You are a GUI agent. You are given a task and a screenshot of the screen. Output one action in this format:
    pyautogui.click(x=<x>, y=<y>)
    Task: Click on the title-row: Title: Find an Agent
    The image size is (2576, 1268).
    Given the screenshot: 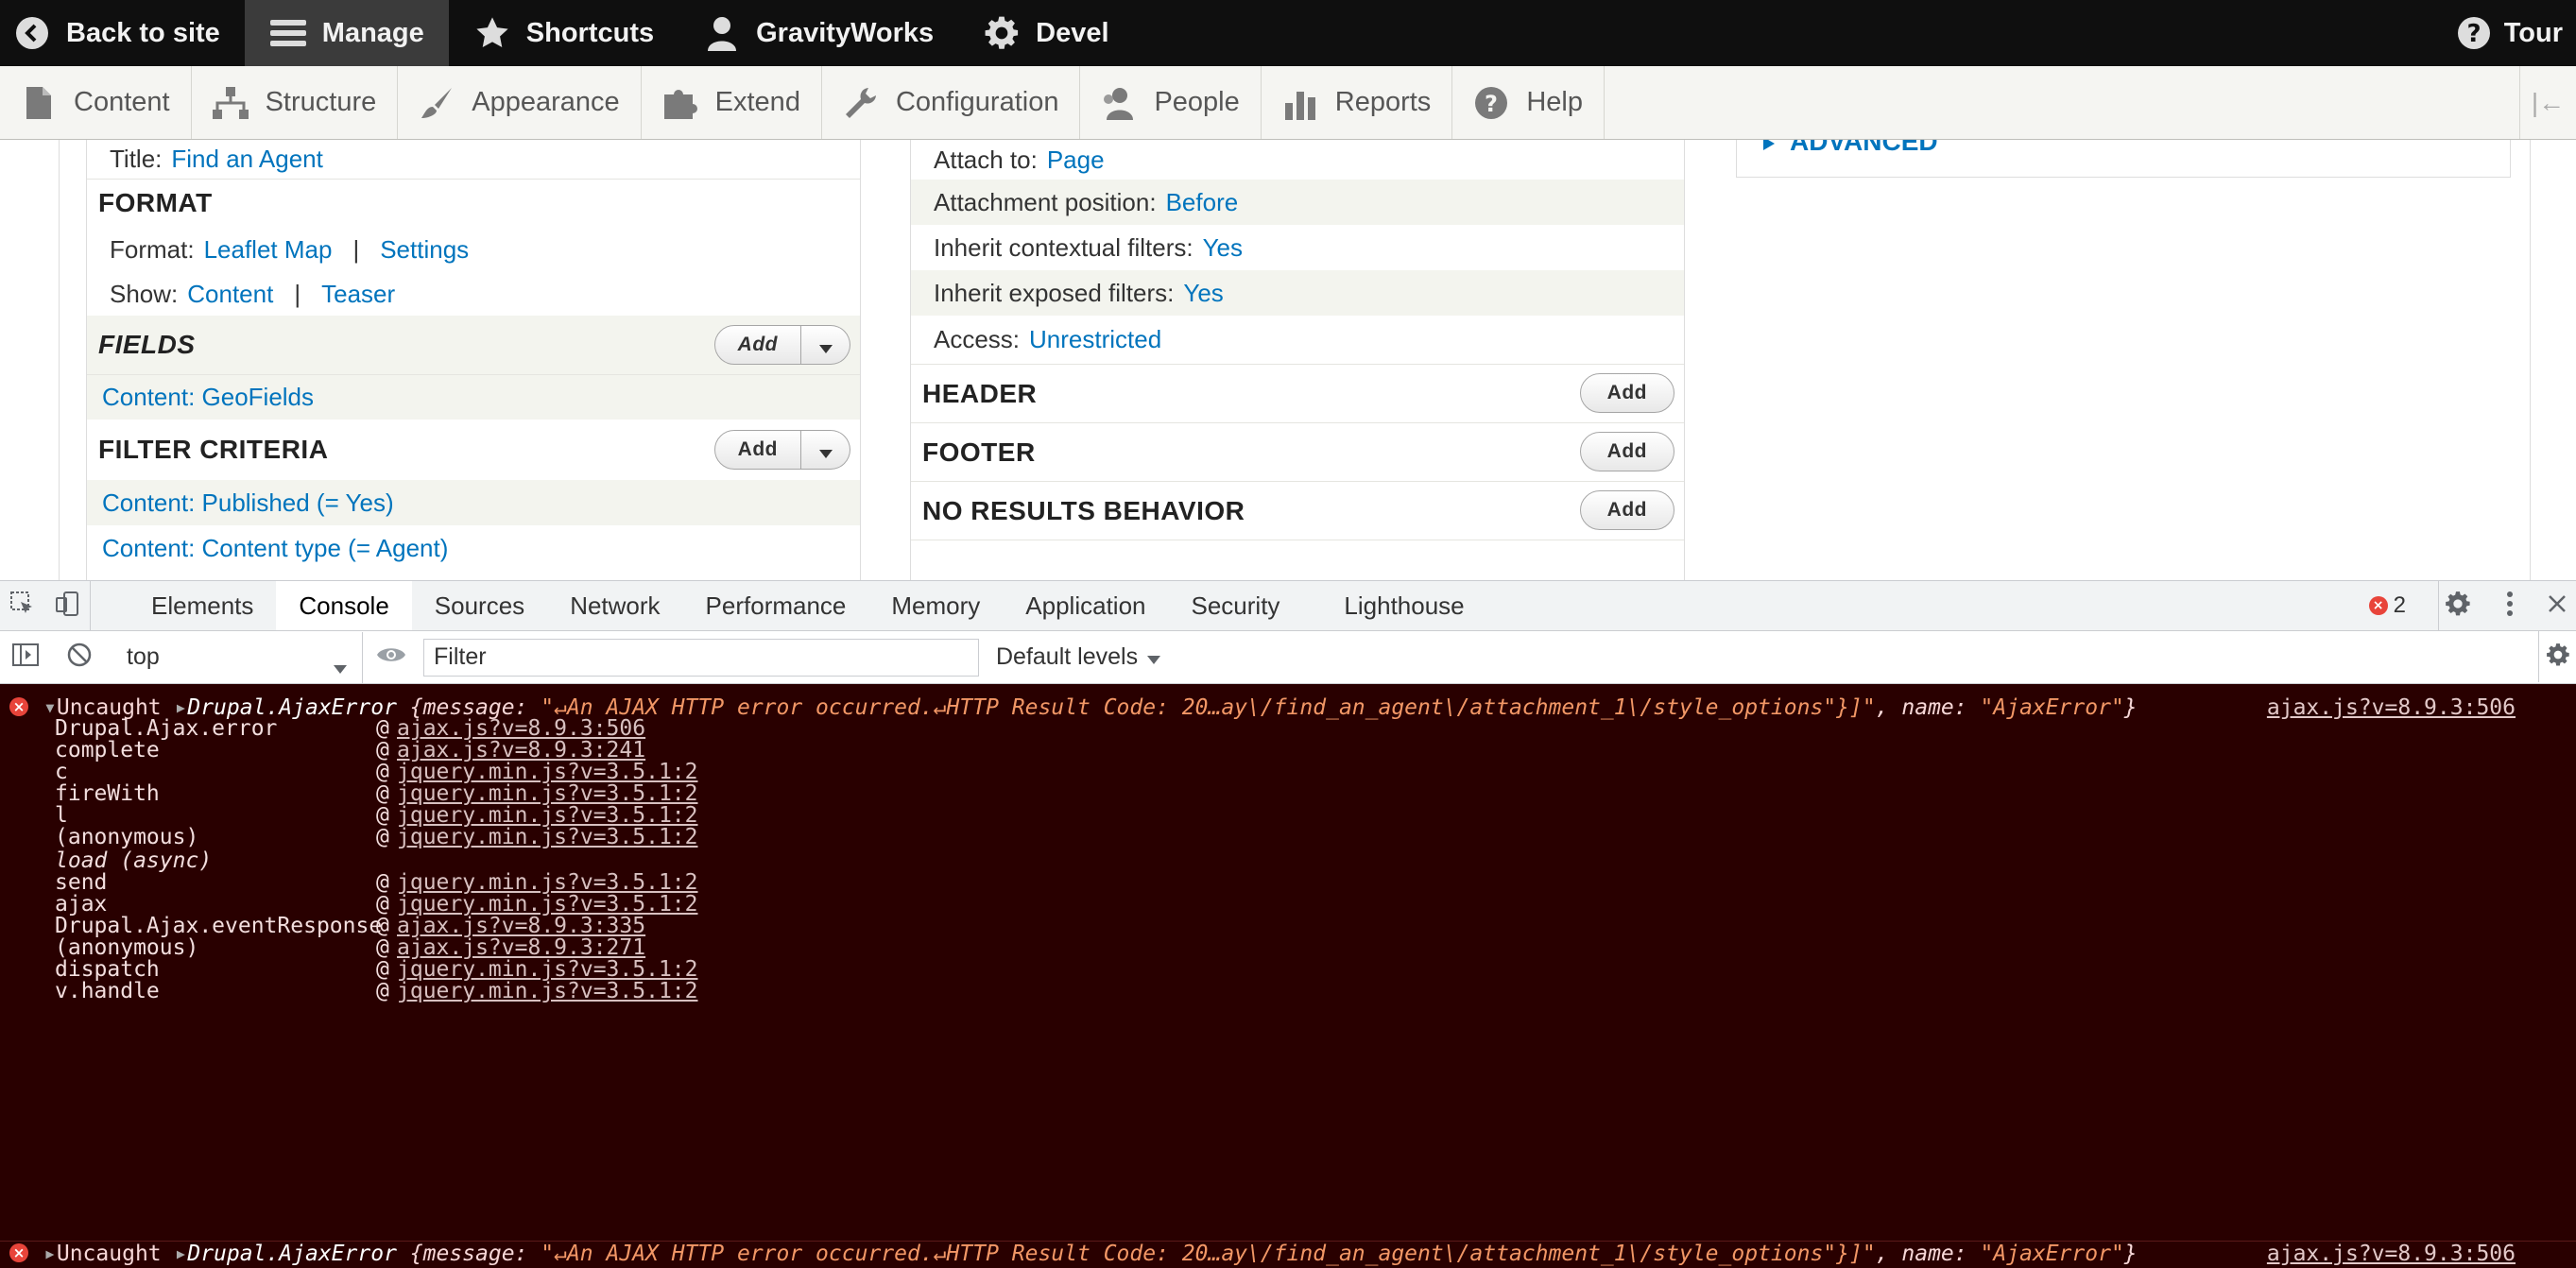 What is the action you would take?
    pyautogui.click(x=473, y=160)
    